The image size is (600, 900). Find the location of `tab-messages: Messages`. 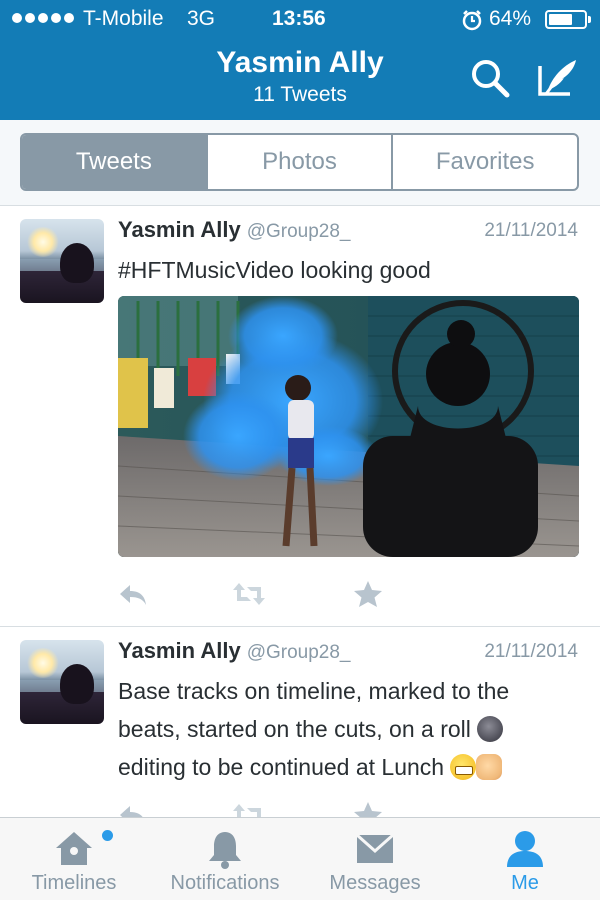

tab-messages: Messages is located at coordinates (375, 859).